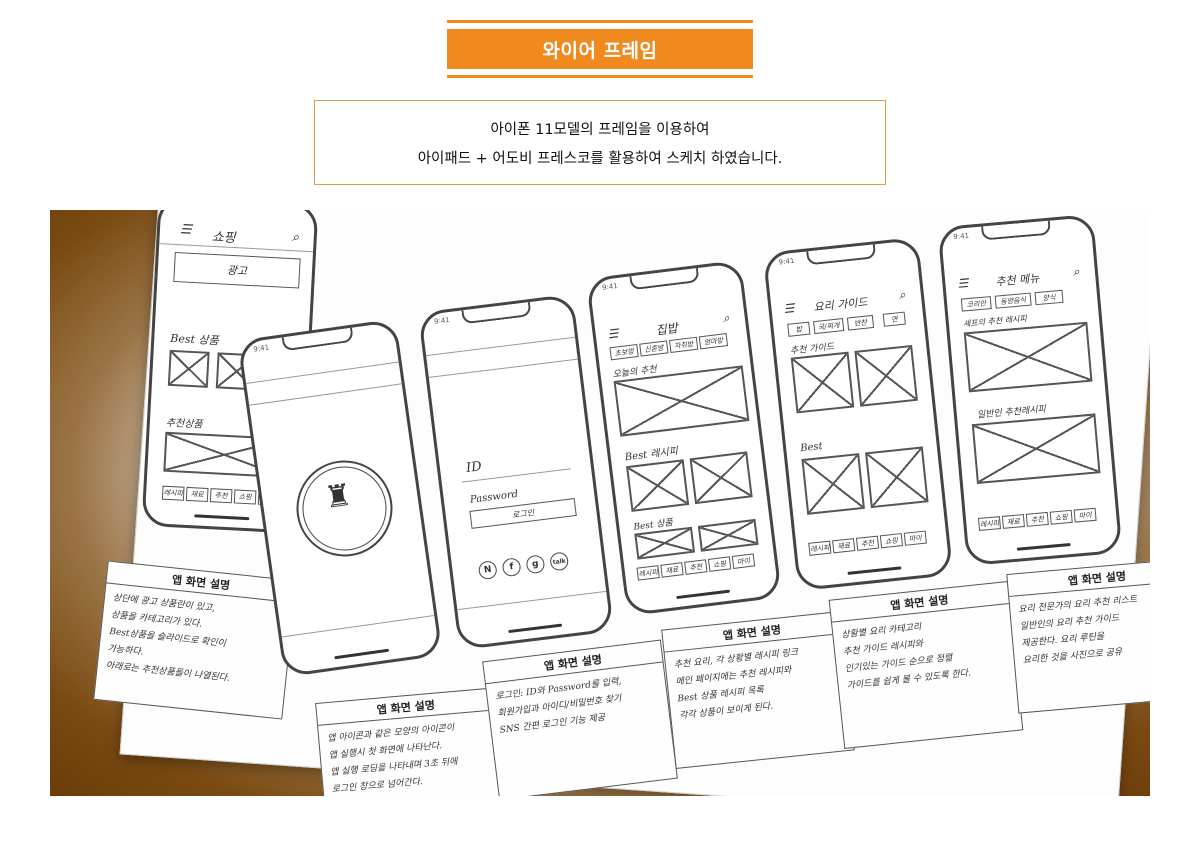 The image size is (1200, 862). I want to click on section-header: 와이어 프레임, so click(600, 49).